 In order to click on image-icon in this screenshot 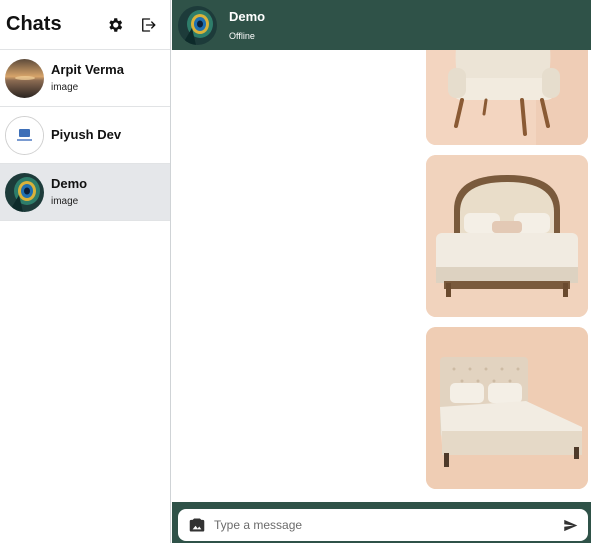, I will do `click(197, 525)`.